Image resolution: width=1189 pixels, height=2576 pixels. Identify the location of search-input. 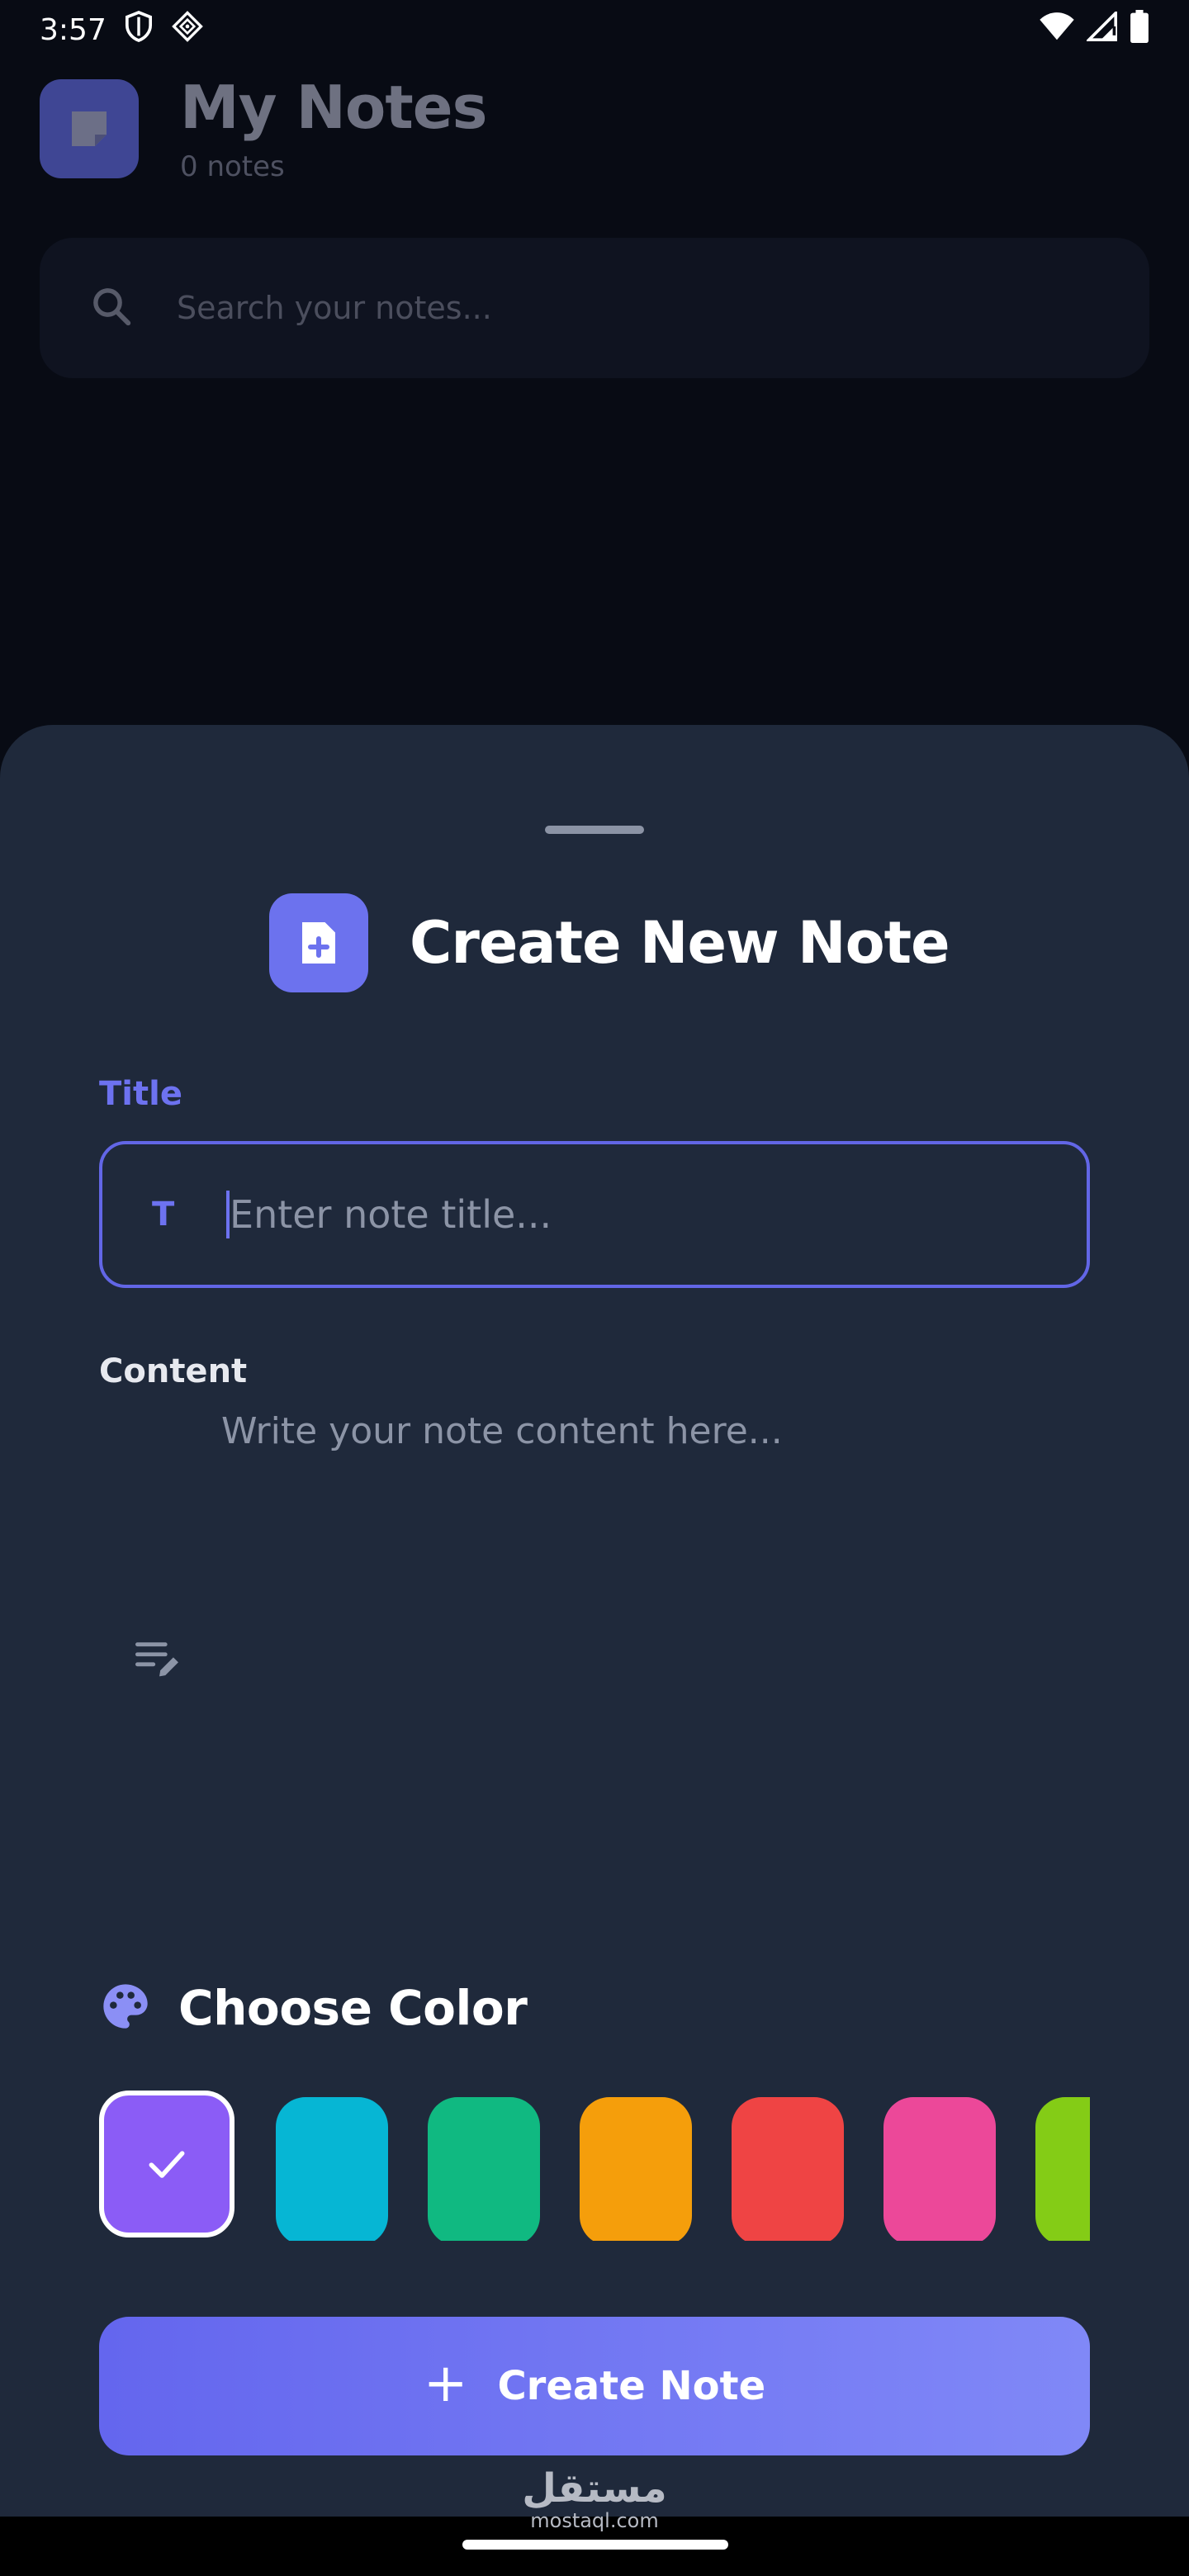
(589, 308).